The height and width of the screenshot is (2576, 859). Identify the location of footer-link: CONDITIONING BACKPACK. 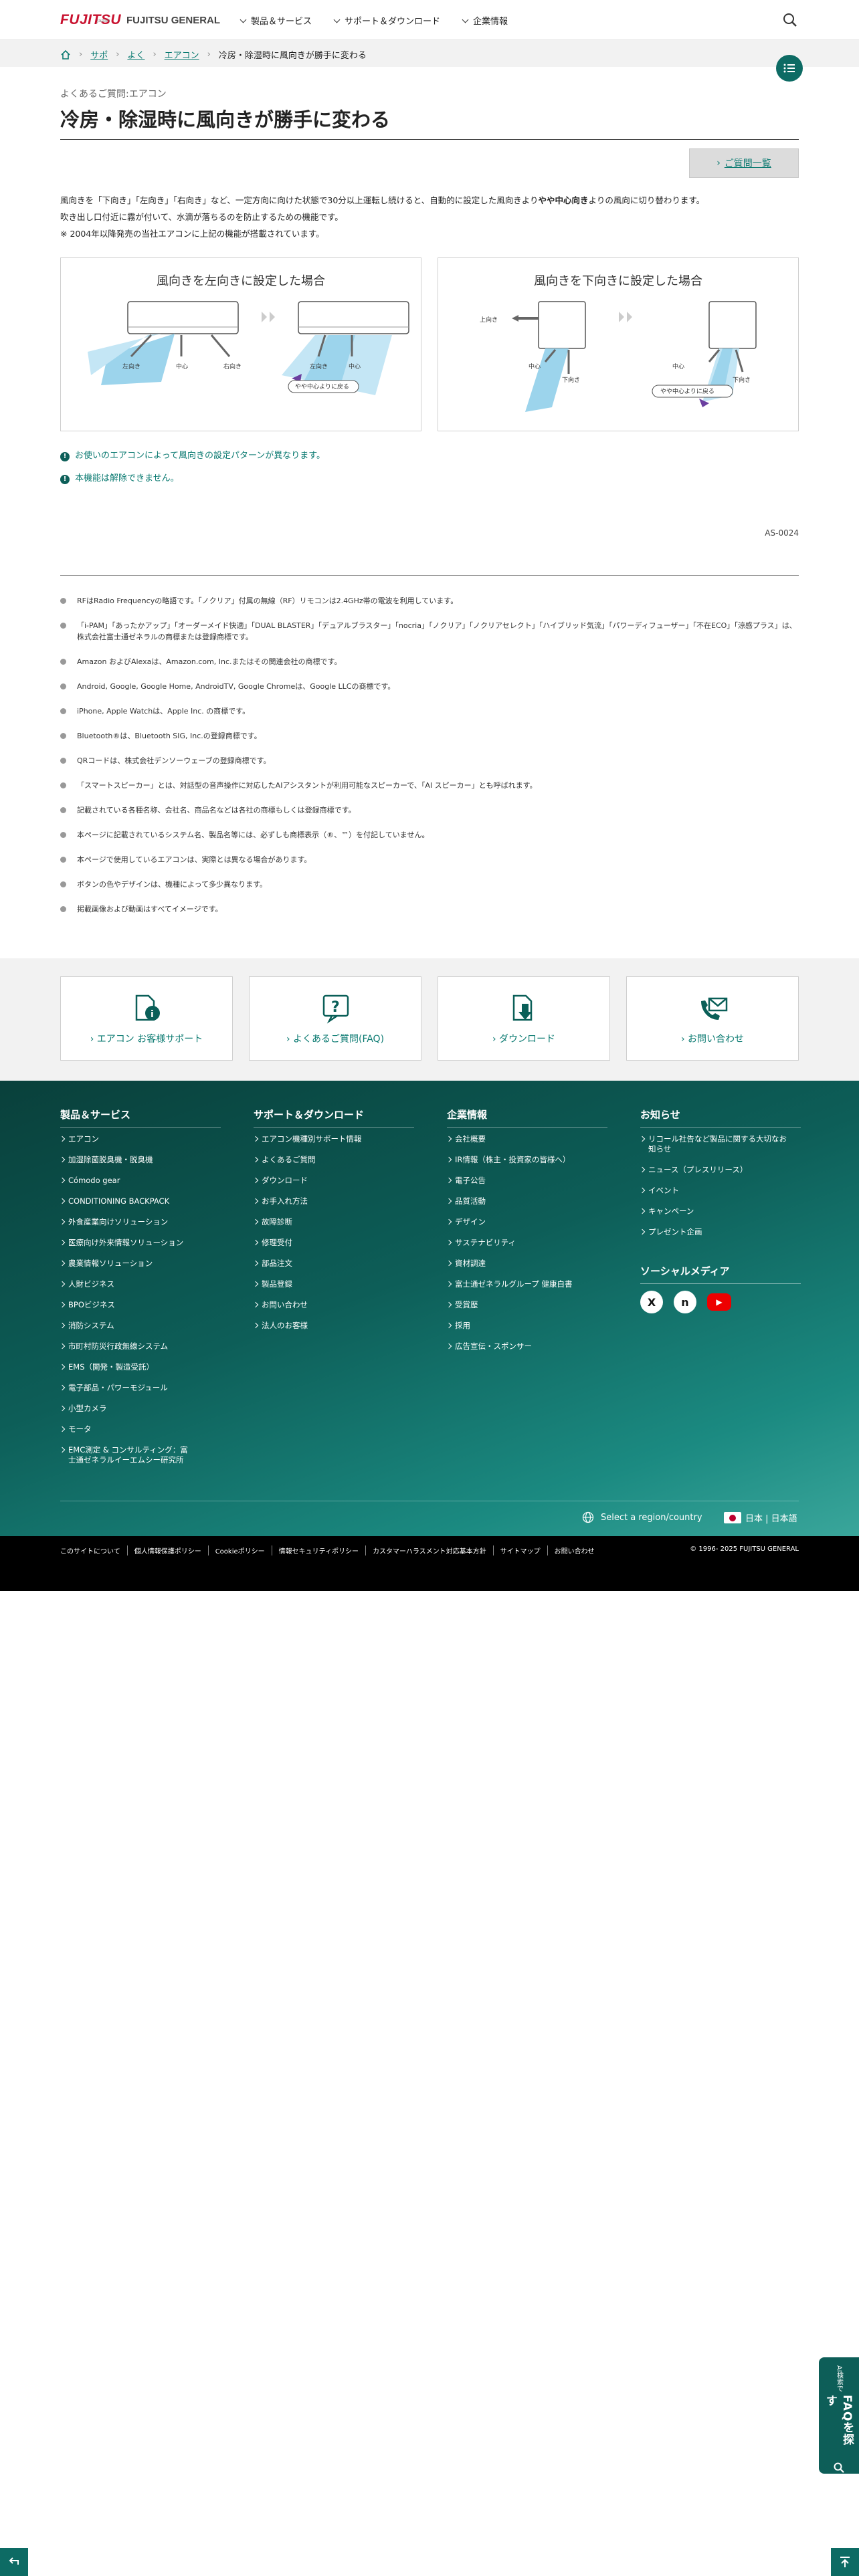
(140, 1201).